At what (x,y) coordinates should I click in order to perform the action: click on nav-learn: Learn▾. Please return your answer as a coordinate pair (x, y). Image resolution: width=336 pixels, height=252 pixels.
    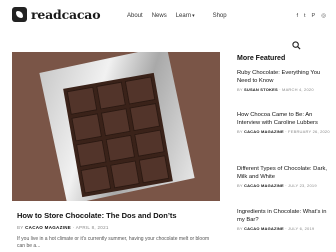
    Looking at the image, I should click on (190, 16).